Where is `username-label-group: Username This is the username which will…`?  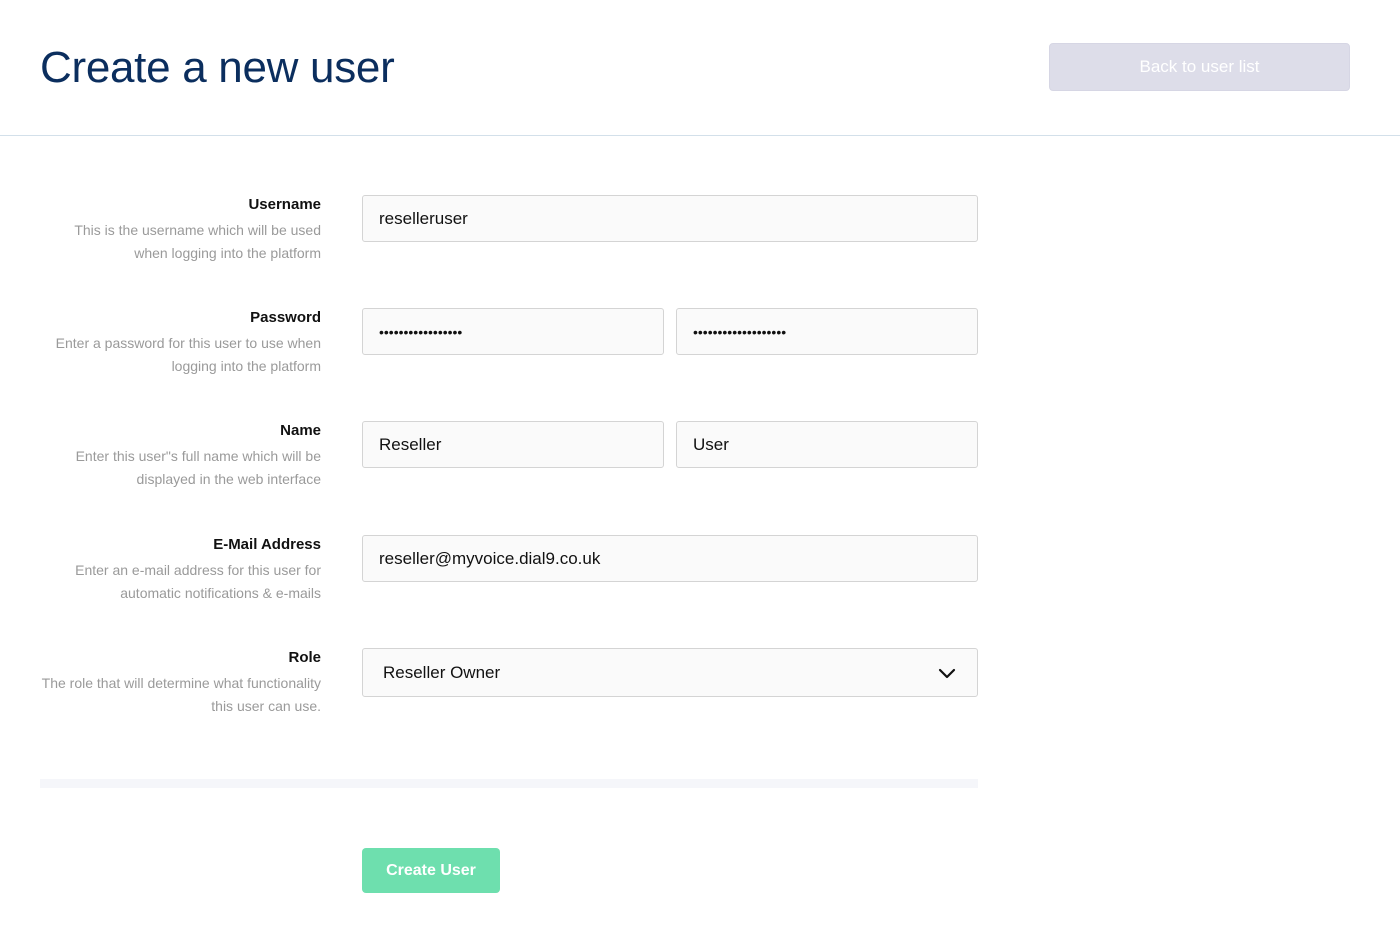
username-label-group: Username This is the username which will… is located at coordinates (180, 230).